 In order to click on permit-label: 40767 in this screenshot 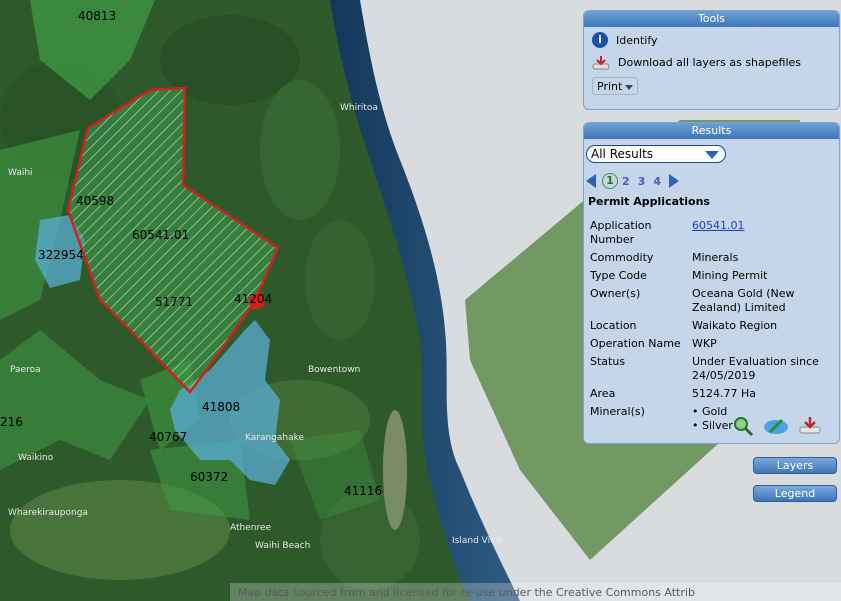, I will do `click(168, 437)`.